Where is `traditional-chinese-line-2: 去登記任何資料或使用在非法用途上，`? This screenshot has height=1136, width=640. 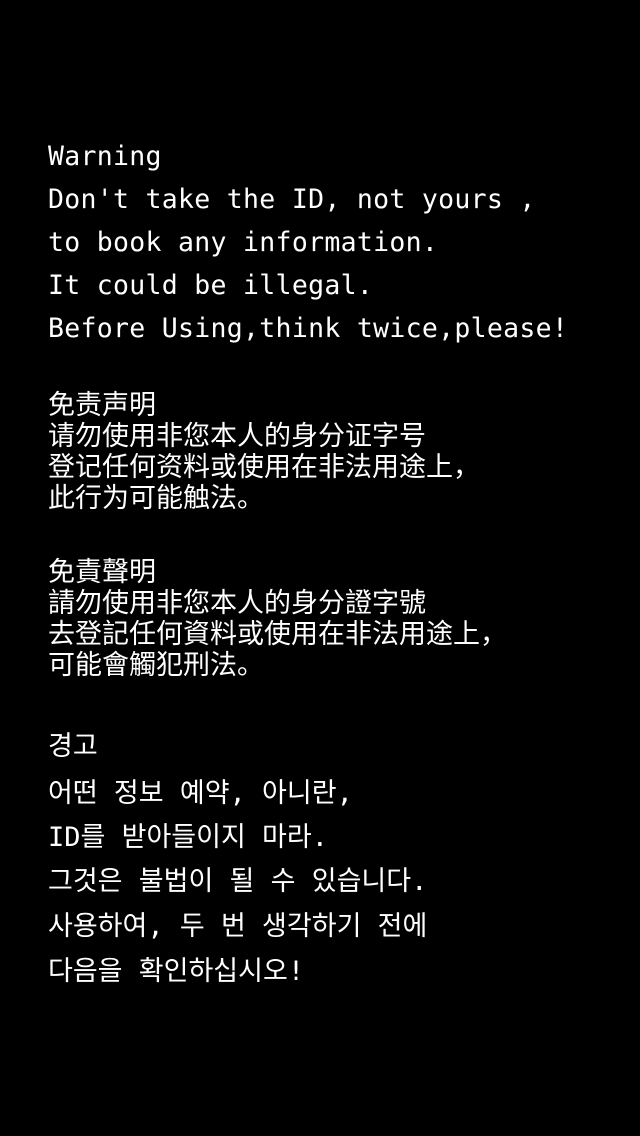
traditional-chinese-line-2: 去登記任何資料或使用在非法用途上， is located at coordinates (277, 634).